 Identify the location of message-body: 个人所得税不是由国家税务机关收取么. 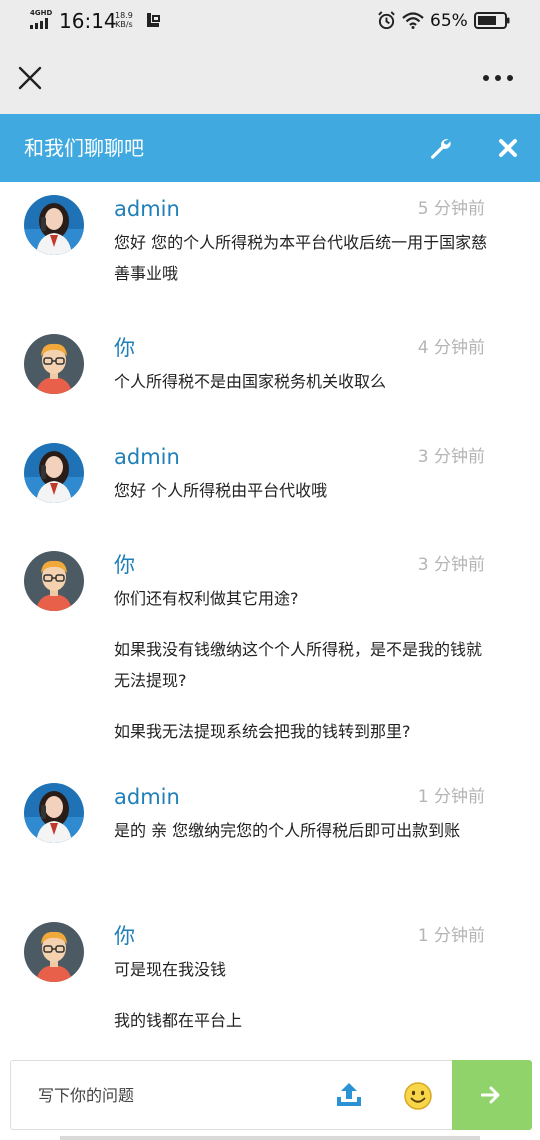
(304, 381).